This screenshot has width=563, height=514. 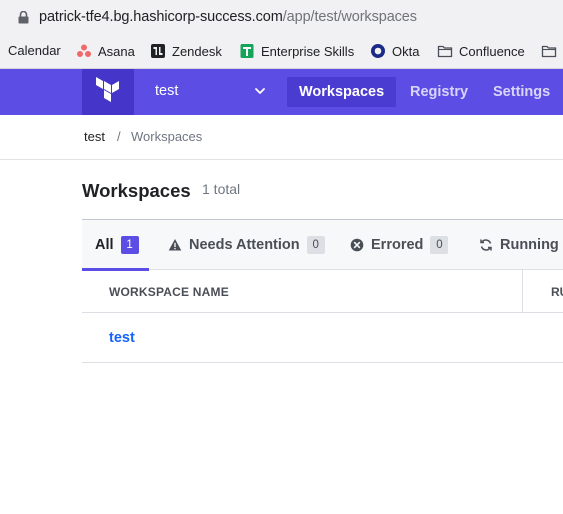 What do you see at coordinates (169, 292) in the screenshot?
I see `column-header-workspace-name: WORKSPACE NAME` at bounding box center [169, 292].